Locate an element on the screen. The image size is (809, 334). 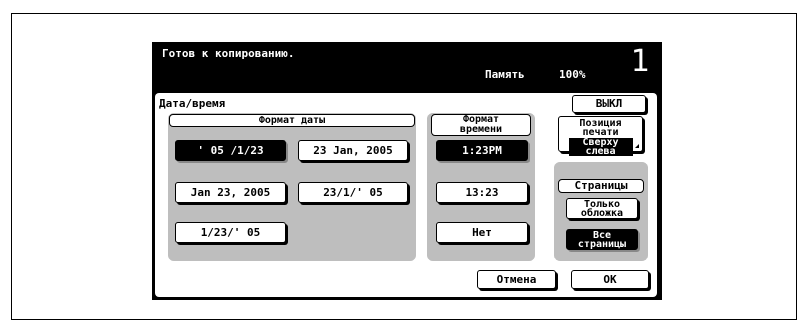
cancel-button: Отмена is located at coordinates (516, 279).